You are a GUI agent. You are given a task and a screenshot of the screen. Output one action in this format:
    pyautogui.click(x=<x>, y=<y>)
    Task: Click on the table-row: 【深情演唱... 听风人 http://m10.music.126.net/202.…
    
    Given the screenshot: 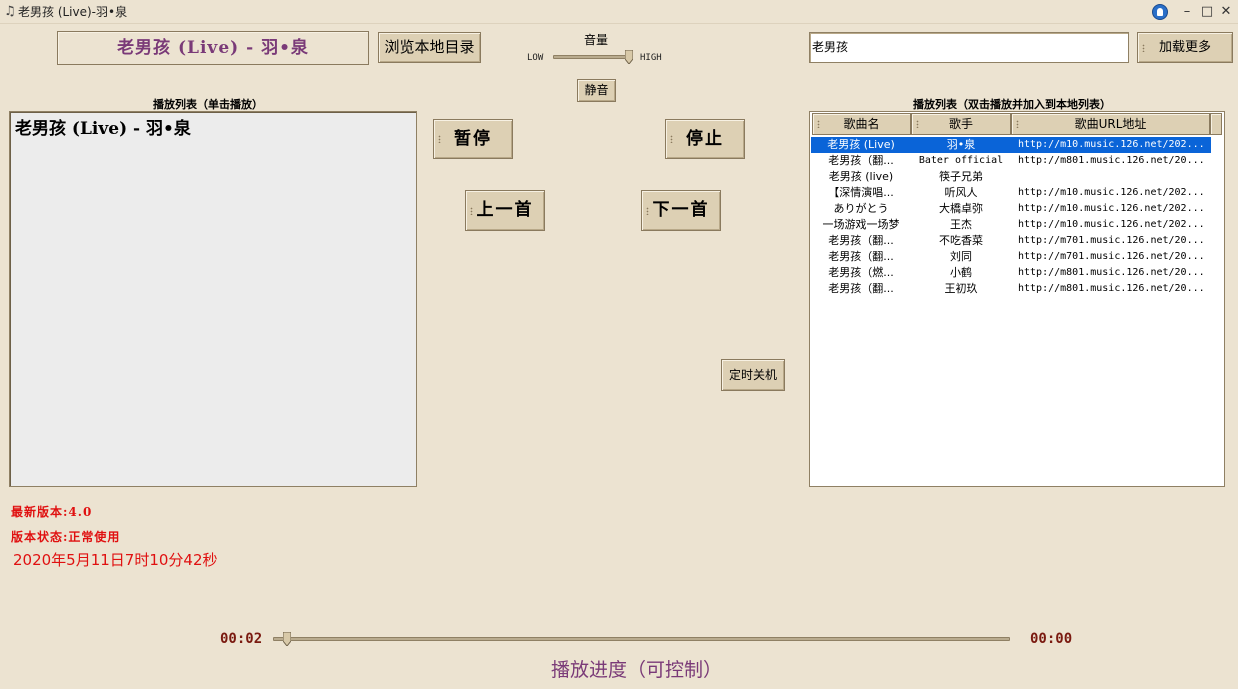 What is the action you would take?
    pyautogui.click(x=1011, y=193)
    